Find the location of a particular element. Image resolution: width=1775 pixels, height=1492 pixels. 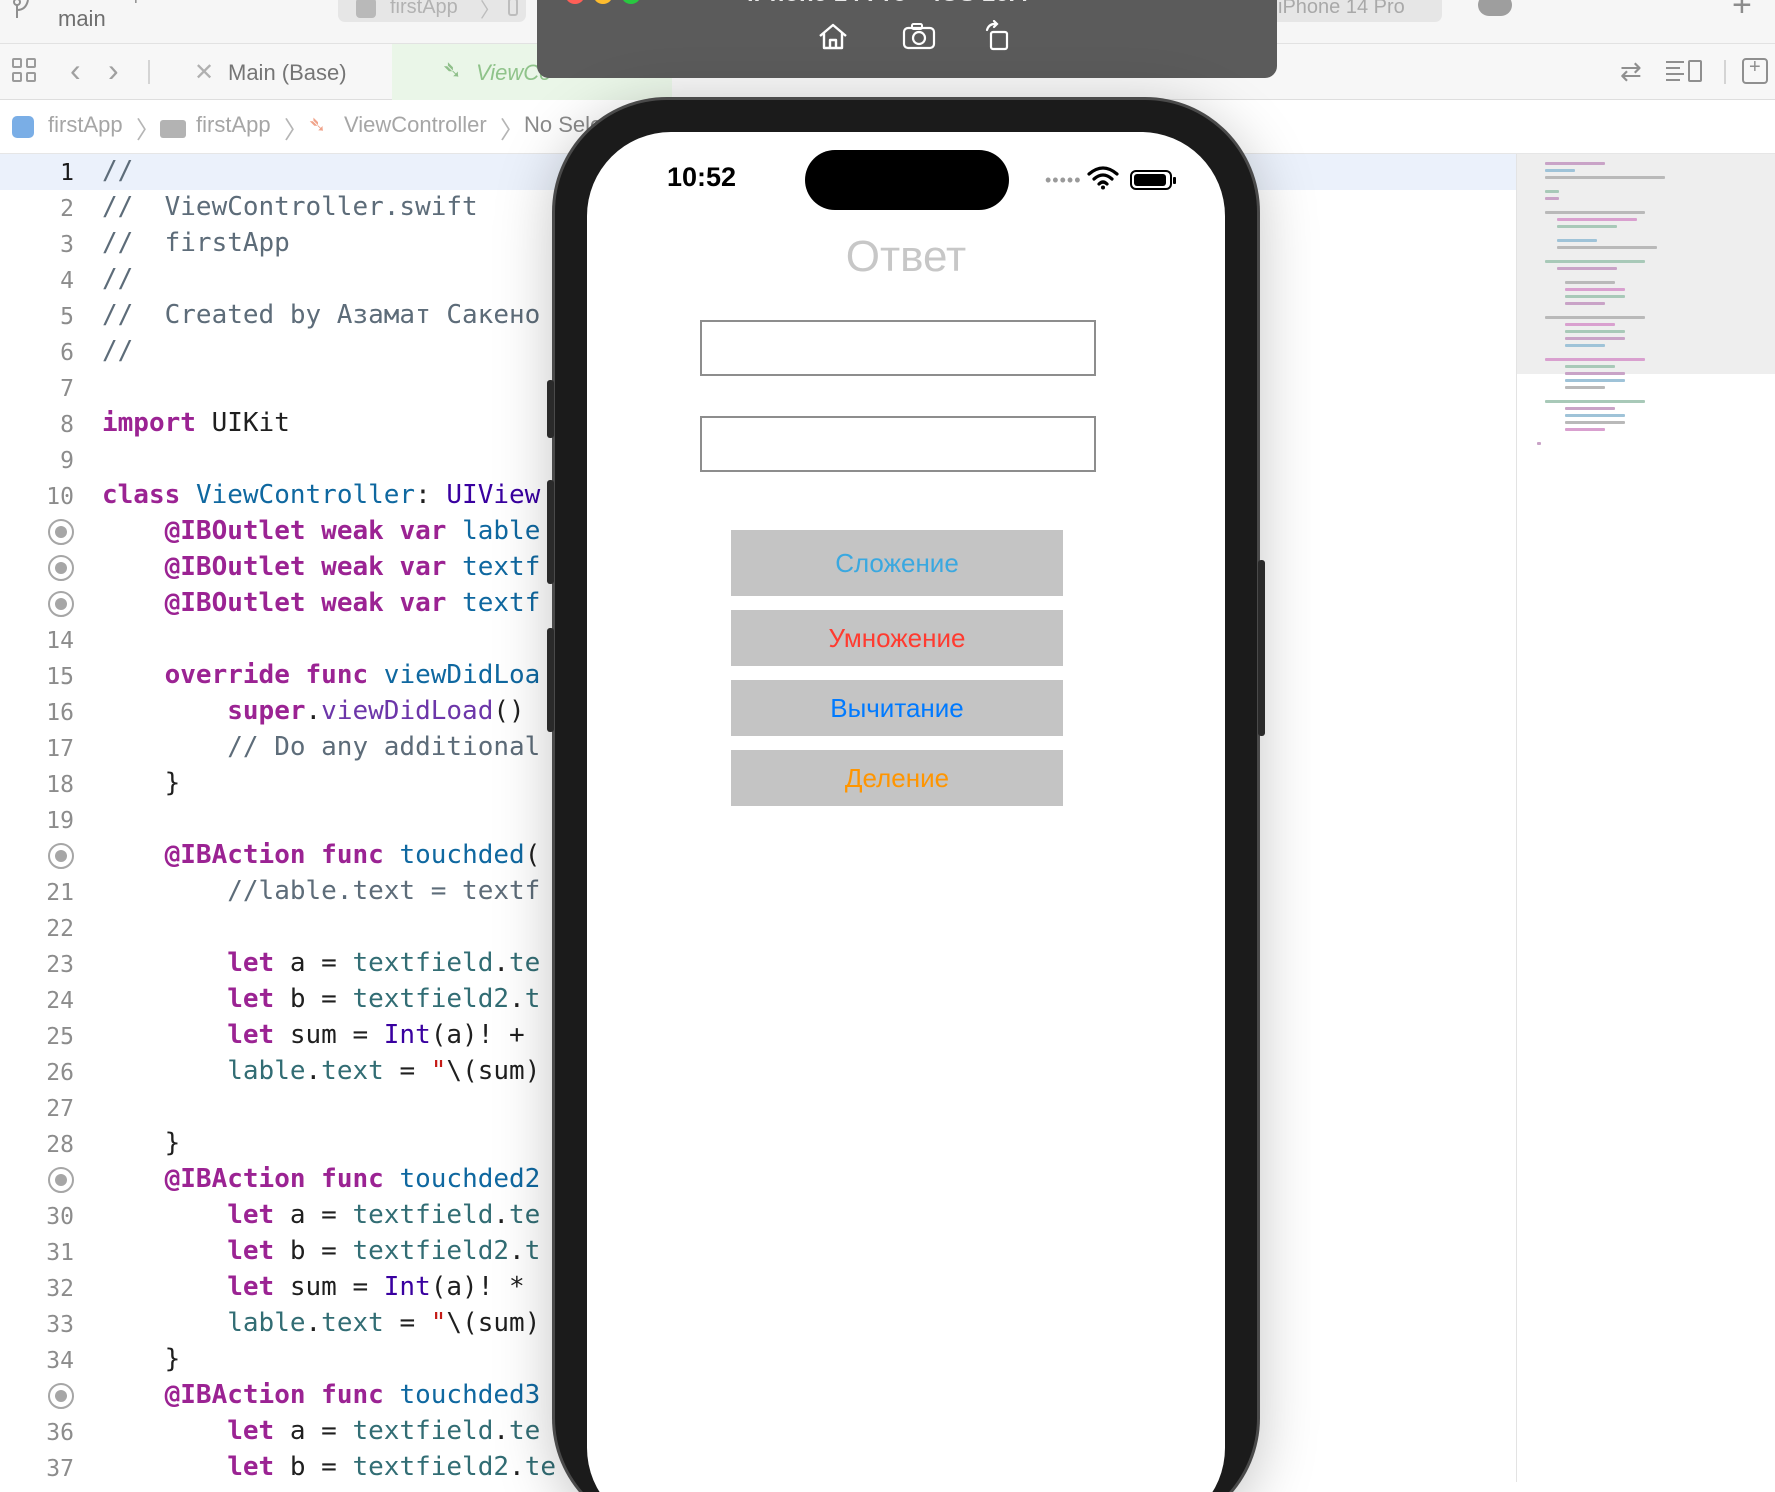

minimize-window-button is located at coordinates (603, 2).